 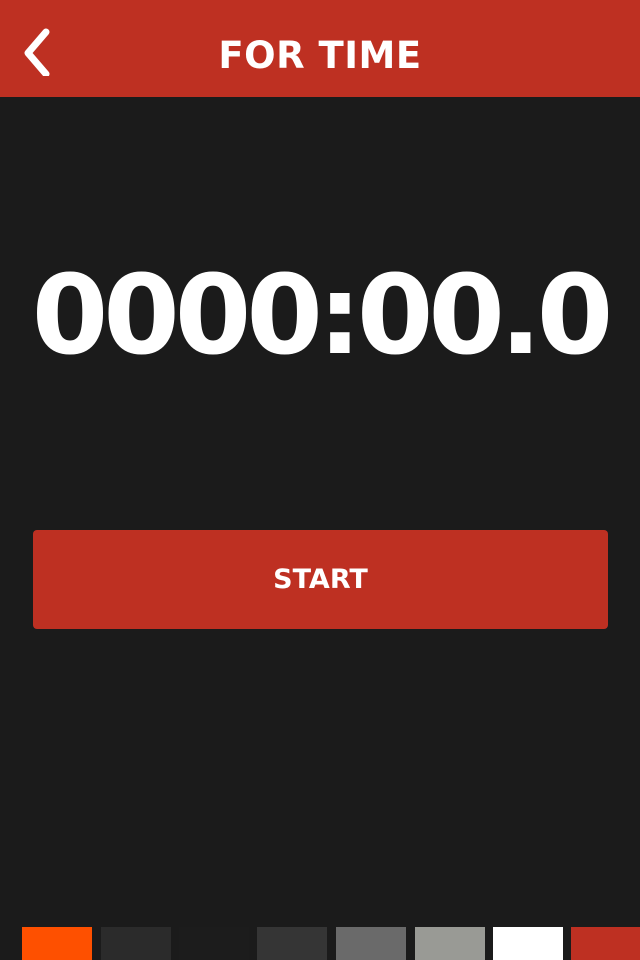 What do you see at coordinates (292, 943) in the screenshot?
I see `color-swatch-dark-gray` at bounding box center [292, 943].